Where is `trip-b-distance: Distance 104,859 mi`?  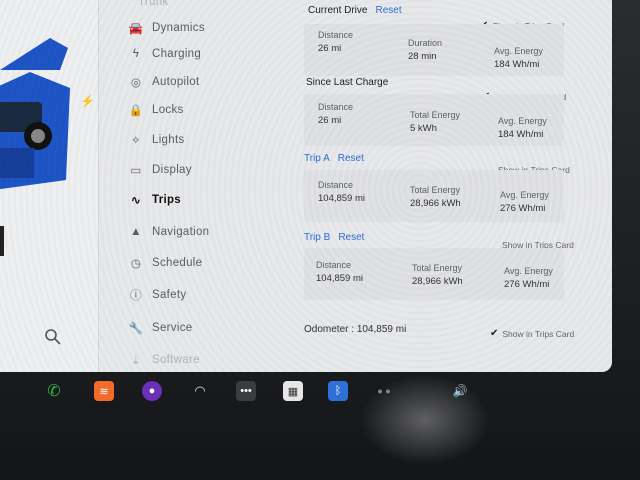
trip-b-distance: Distance 104,859 mi is located at coordinates (340, 272).